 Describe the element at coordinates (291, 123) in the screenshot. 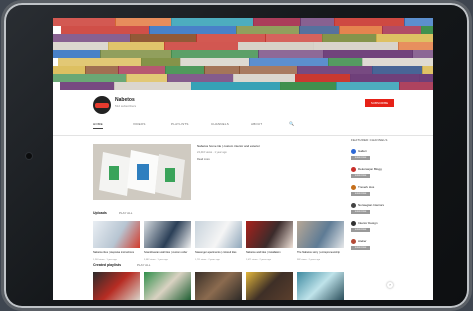

I see `search-icon: 🔍` at that location.